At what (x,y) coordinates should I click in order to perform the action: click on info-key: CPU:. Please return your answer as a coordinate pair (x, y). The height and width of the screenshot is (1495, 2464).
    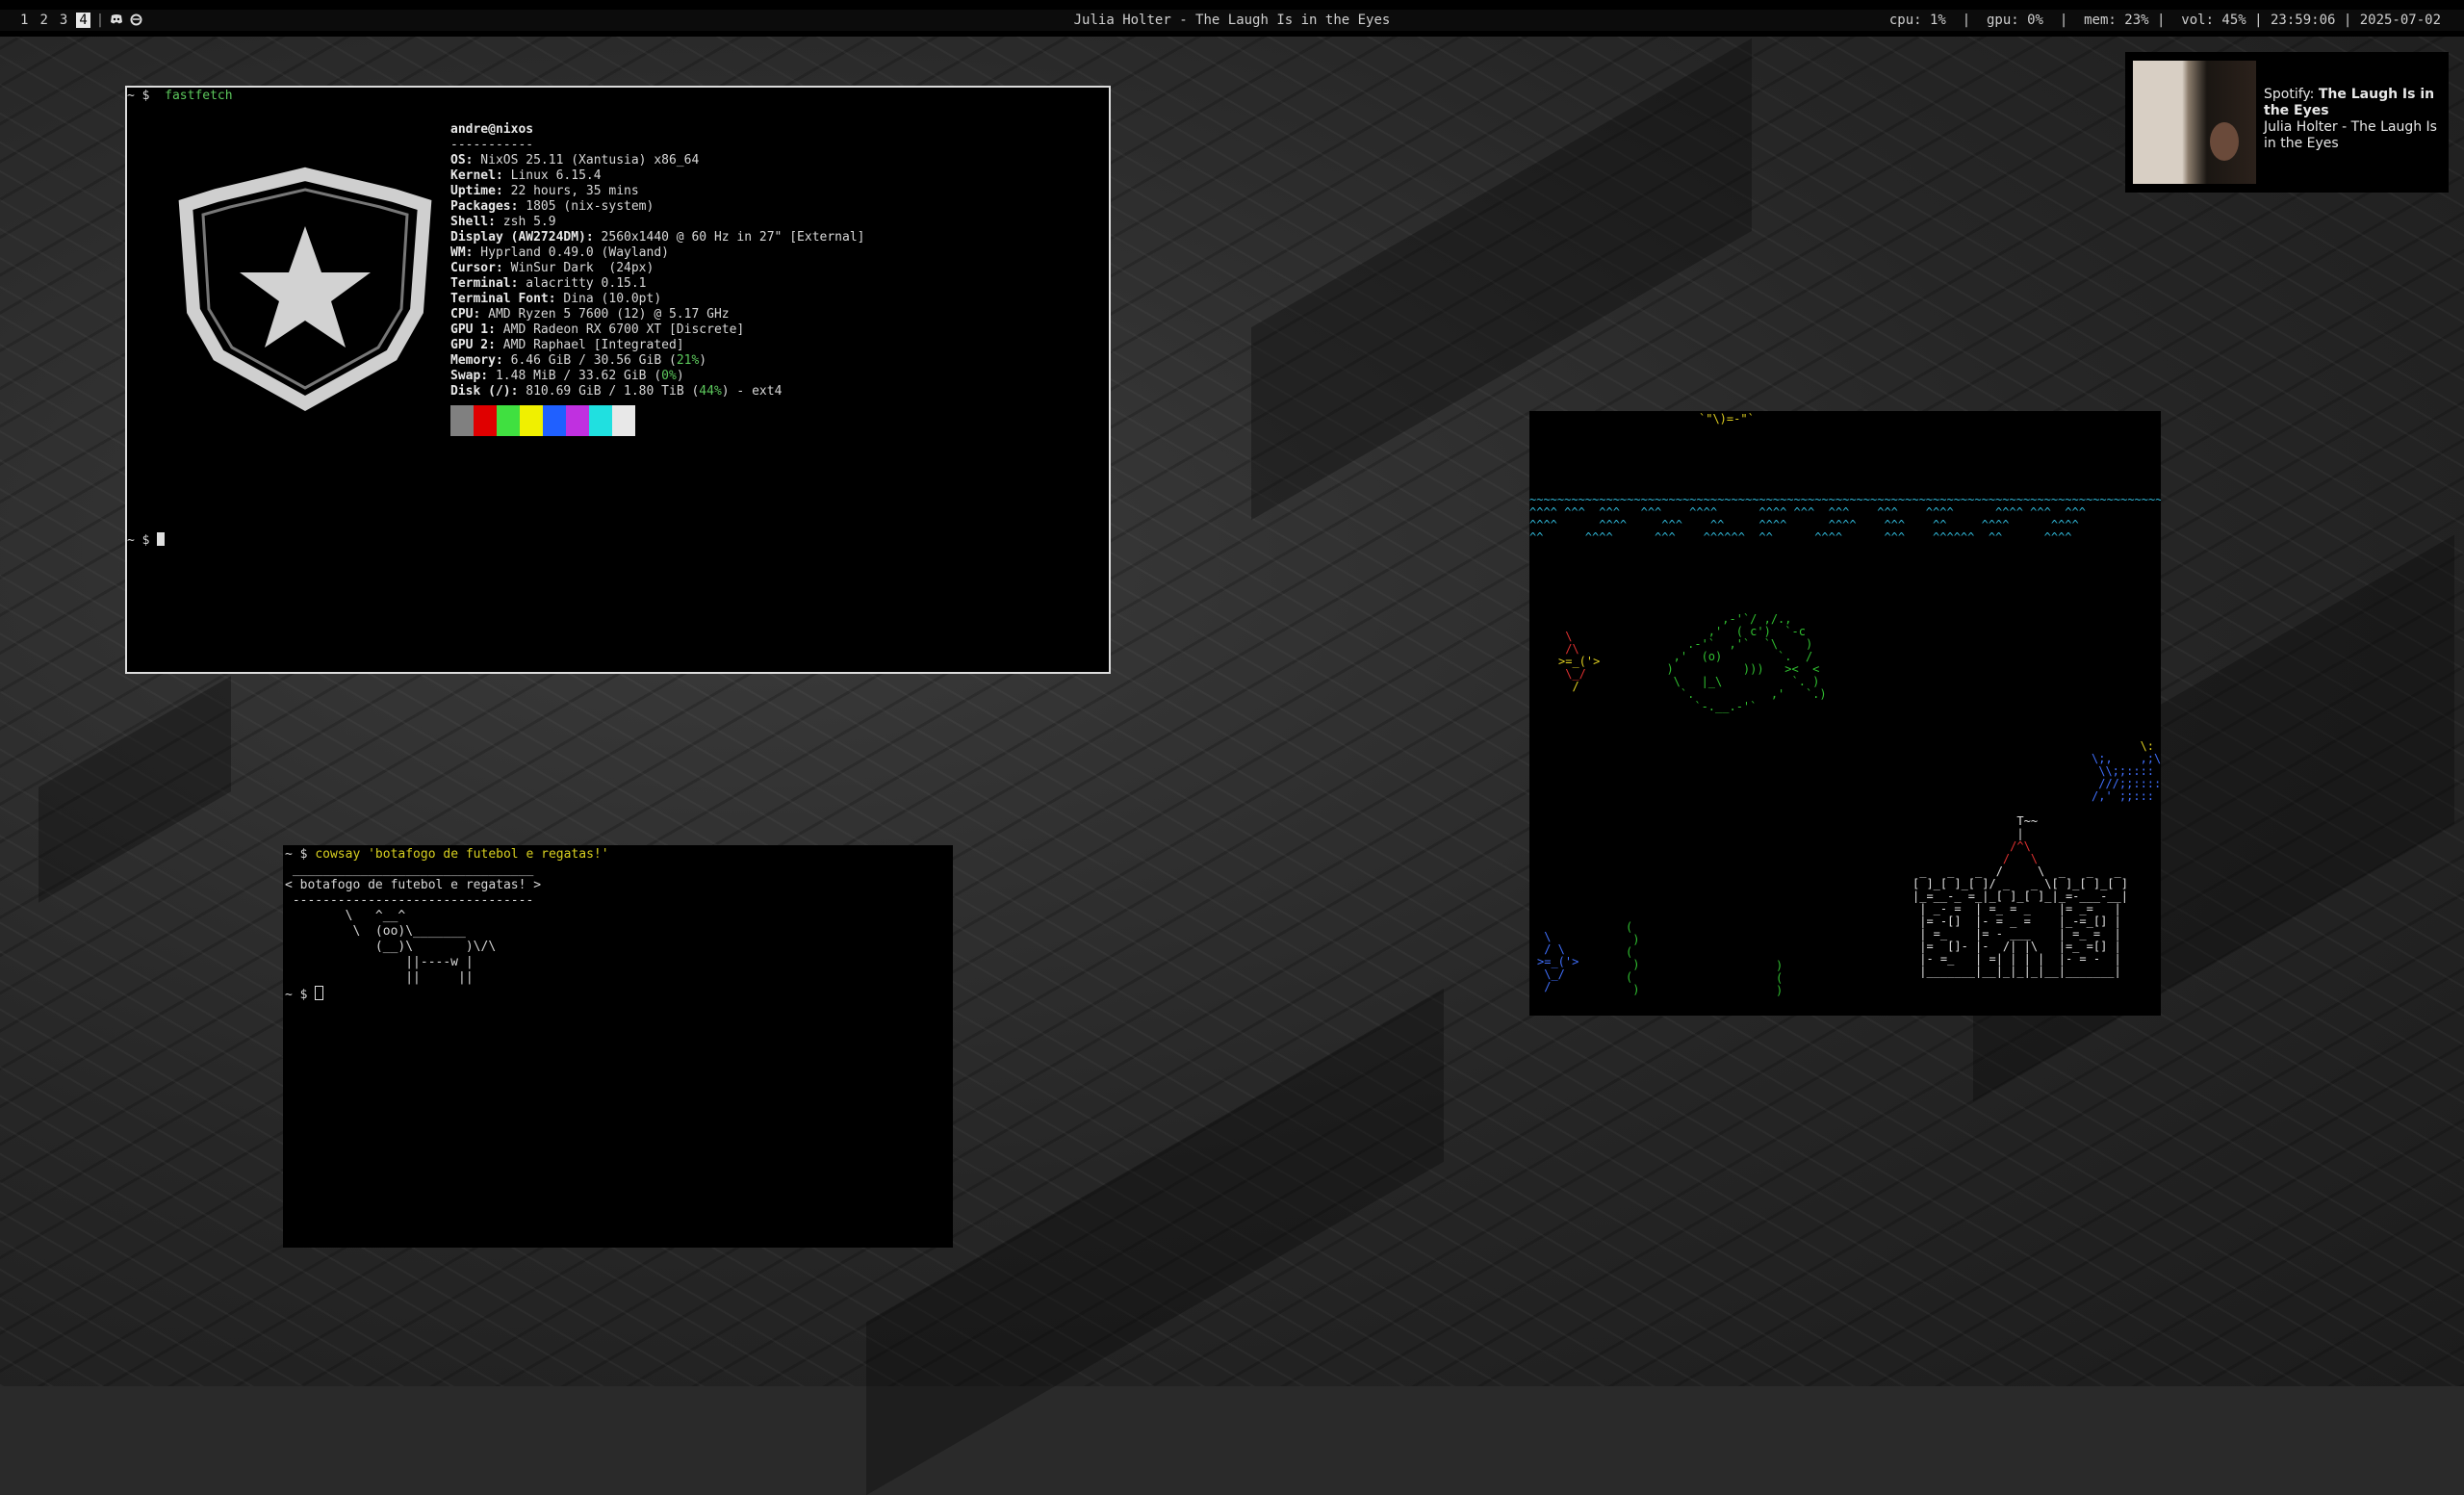
    Looking at the image, I should click on (465, 314).